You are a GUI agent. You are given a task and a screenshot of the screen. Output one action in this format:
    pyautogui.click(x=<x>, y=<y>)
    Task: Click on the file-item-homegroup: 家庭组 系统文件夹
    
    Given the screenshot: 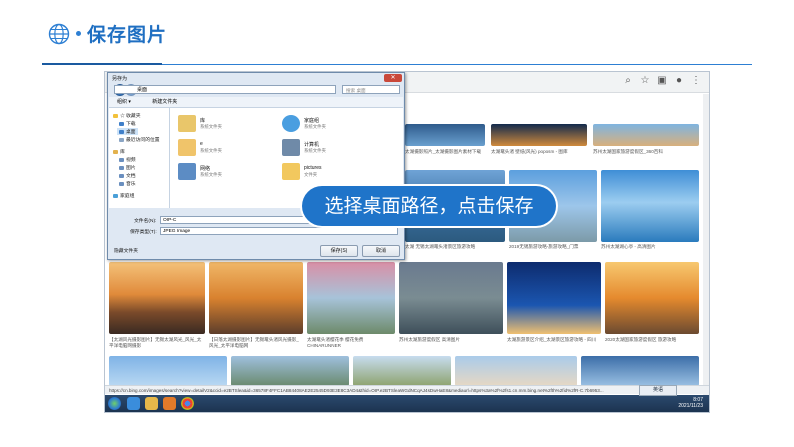 What is the action you would take?
    pyautogui.click(x=332, y=124)
    